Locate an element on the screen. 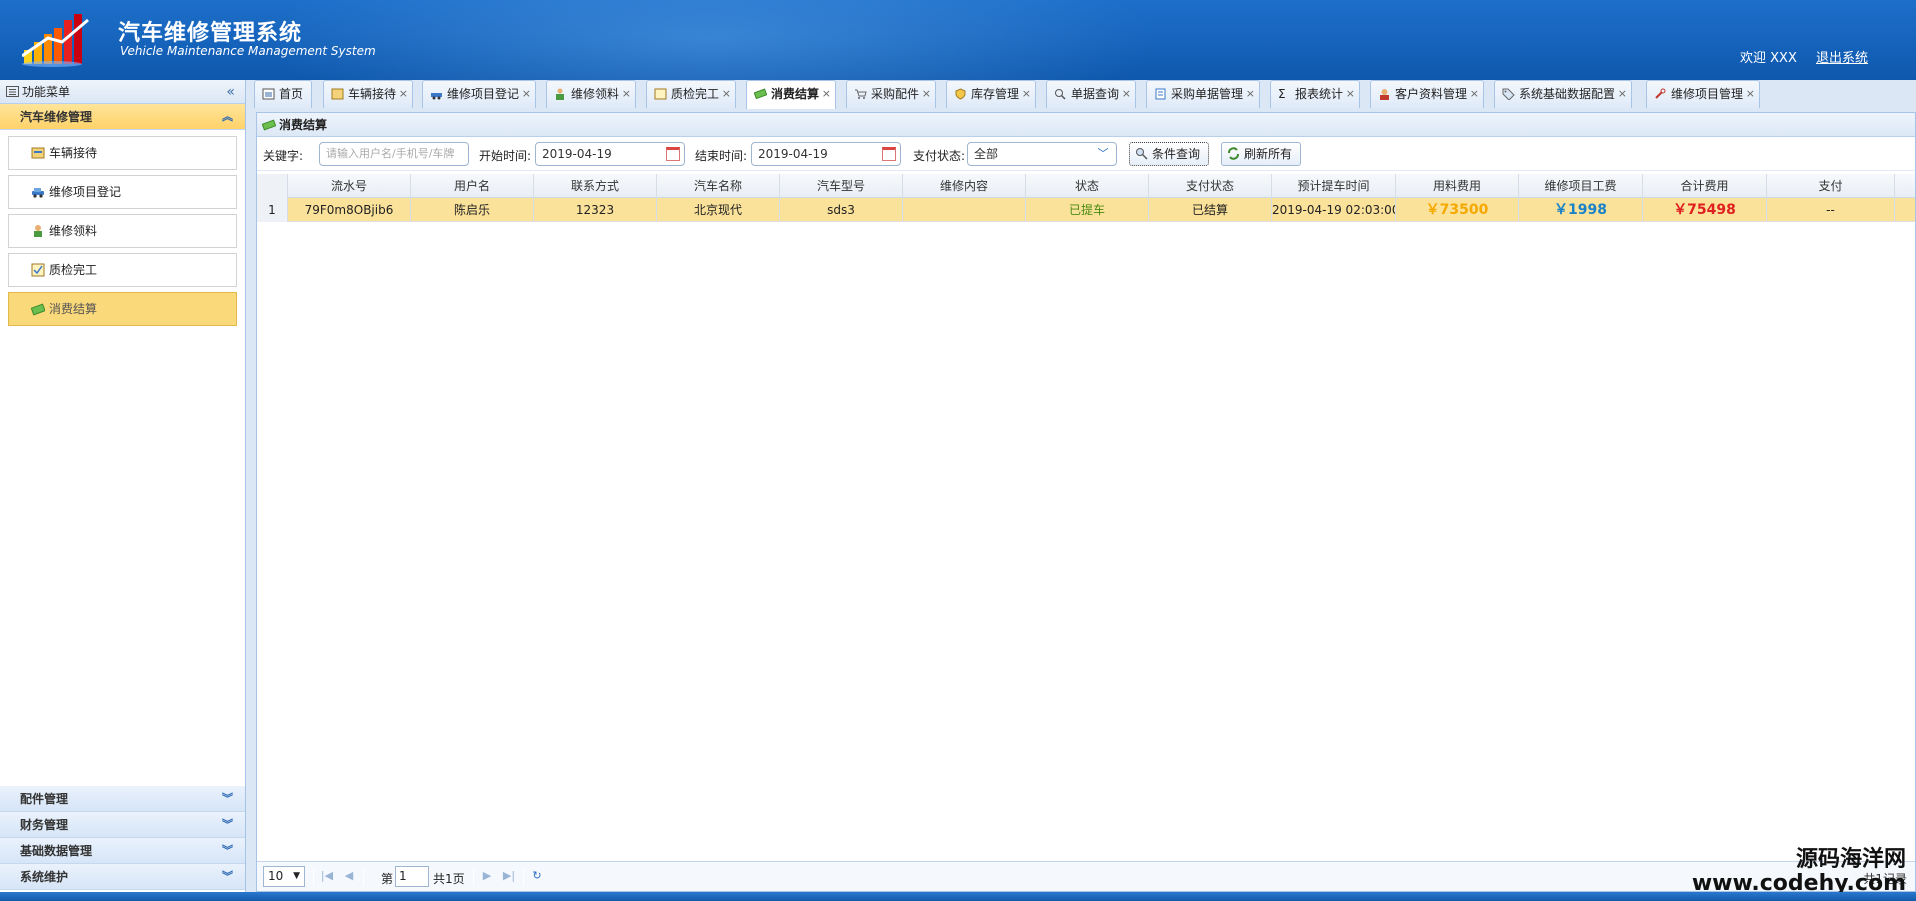 The height and width of the screenshot is (901, 1916). home-icon is located at coordinates (268, 94).